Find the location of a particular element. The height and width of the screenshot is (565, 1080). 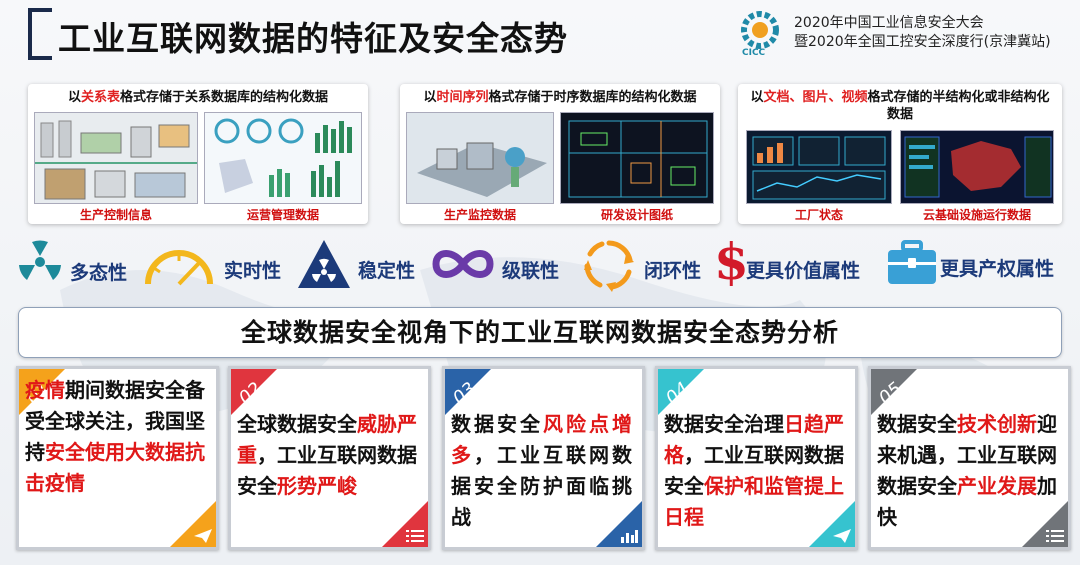

body-text: 全球数据安全 is located at coordinates (297, 424).